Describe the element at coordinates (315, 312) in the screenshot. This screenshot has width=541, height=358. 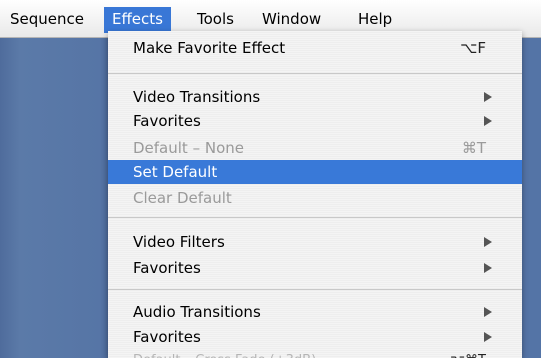
I see `menu-item-audio-transitions: Audio Transitions` at that location.